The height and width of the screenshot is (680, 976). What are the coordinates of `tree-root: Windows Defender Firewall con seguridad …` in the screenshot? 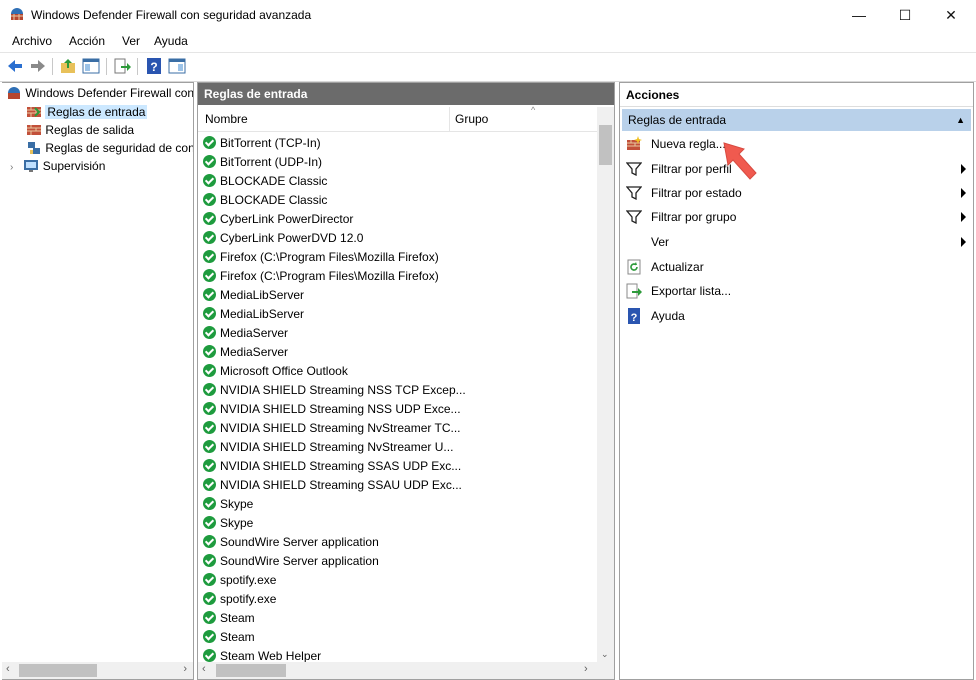 It's located at (99, 93).